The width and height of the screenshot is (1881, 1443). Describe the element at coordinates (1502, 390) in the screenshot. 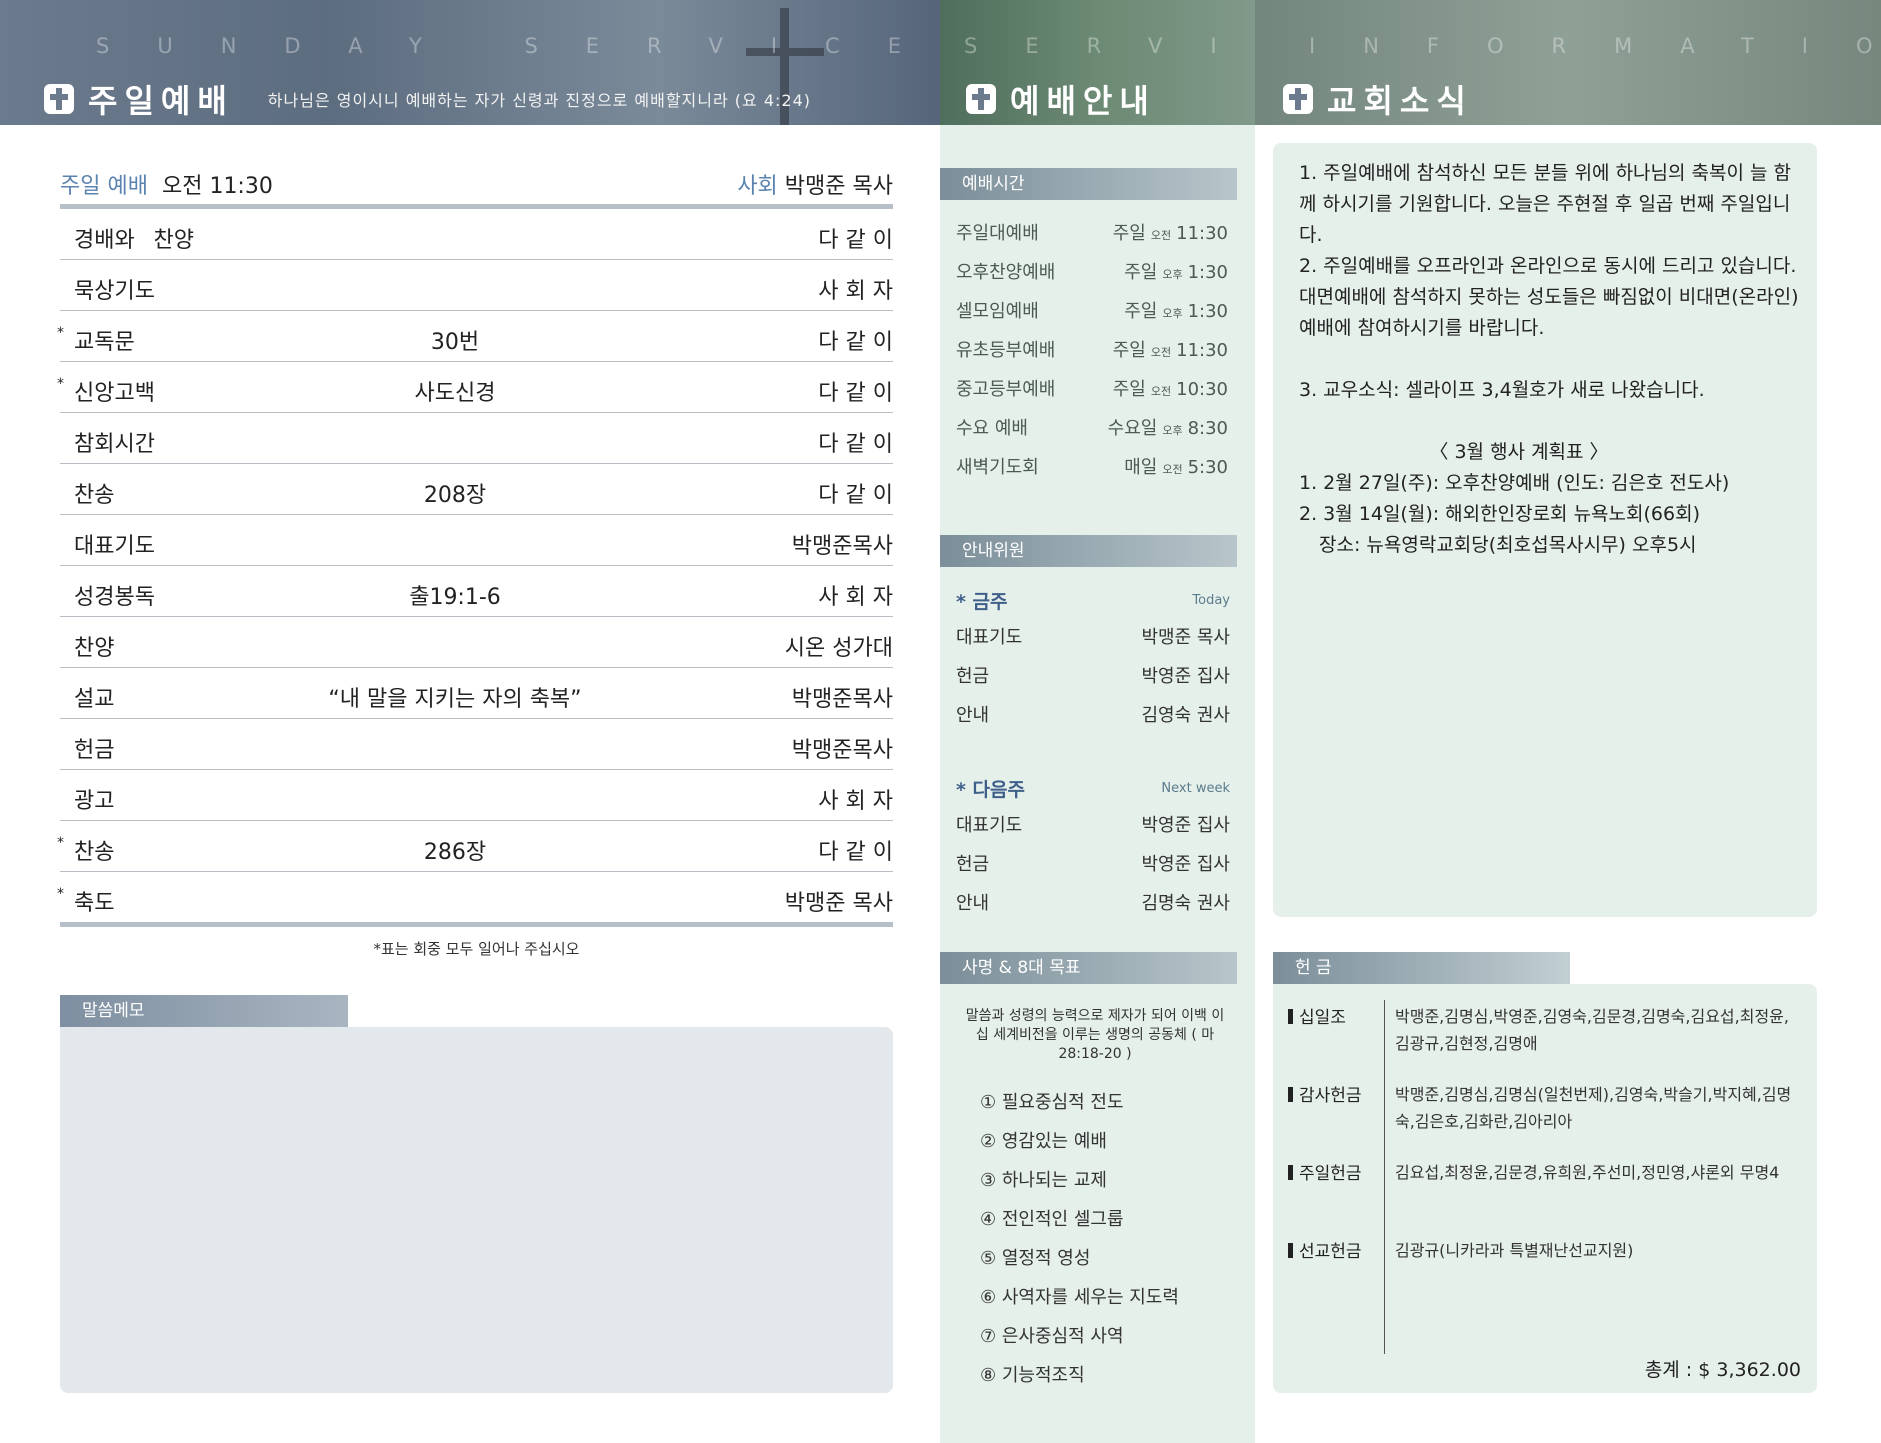

I see `news-item: 3. 교우소식: 셀라이프 3,4월호가 새로 나왔습니다.` at that location.